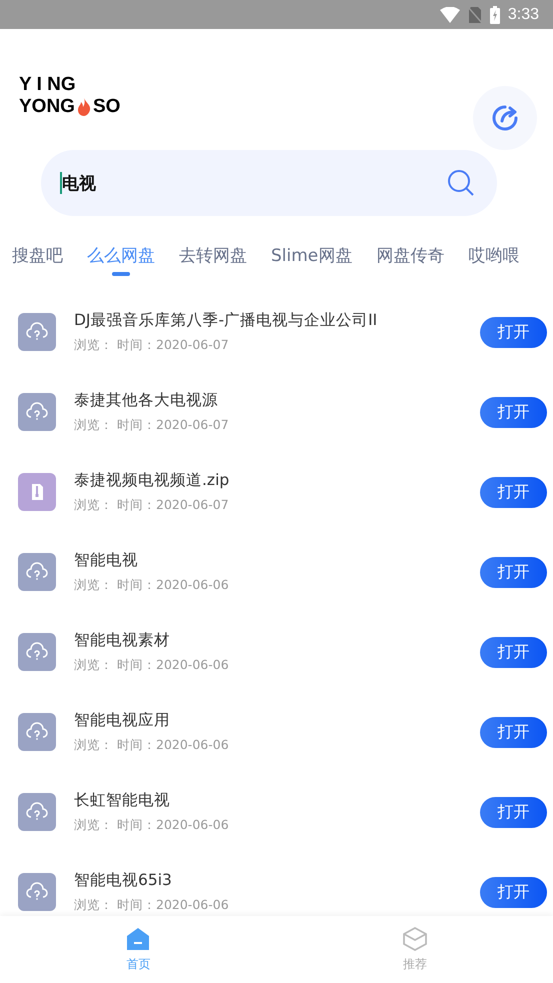 This screenshot has width=553, height=983. What do you see at coordinates (123, 880) in the screenshot?
I see `file-title: 智能电视65i3` at bounding box center [123, 880].